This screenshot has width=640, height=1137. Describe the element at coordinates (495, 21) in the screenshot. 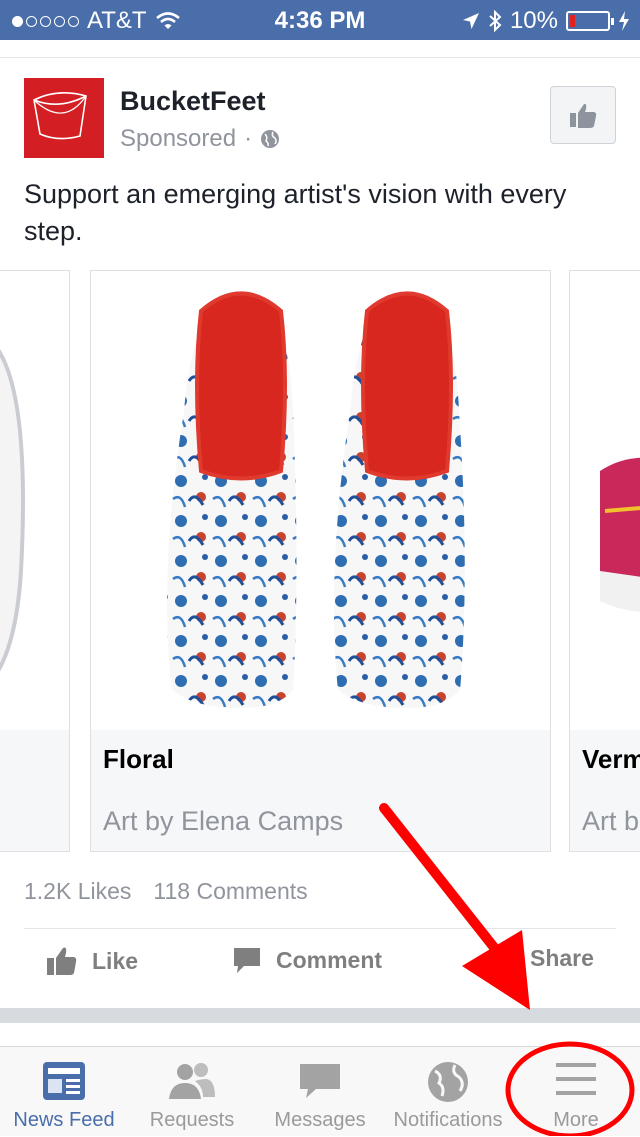

I see `bluetooth-icon` at that location.